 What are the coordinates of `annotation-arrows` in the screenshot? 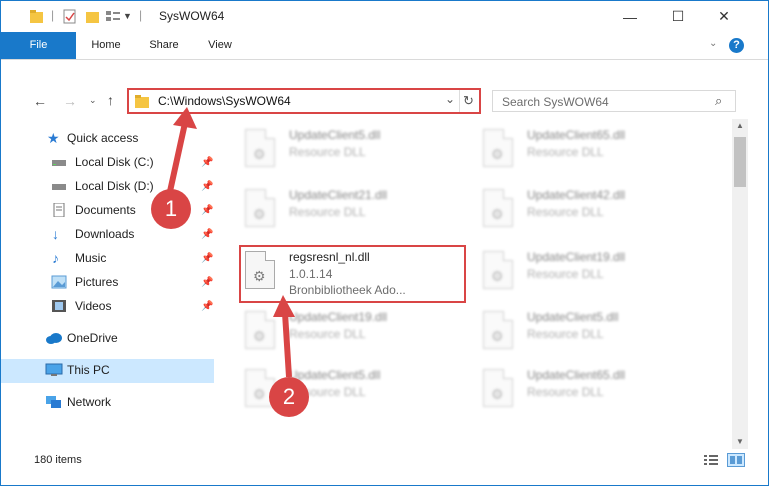 It's located at (230, 242).